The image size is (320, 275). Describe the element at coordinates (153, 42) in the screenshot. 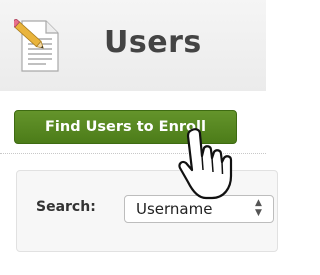

I see `page-title: Users` at that location.